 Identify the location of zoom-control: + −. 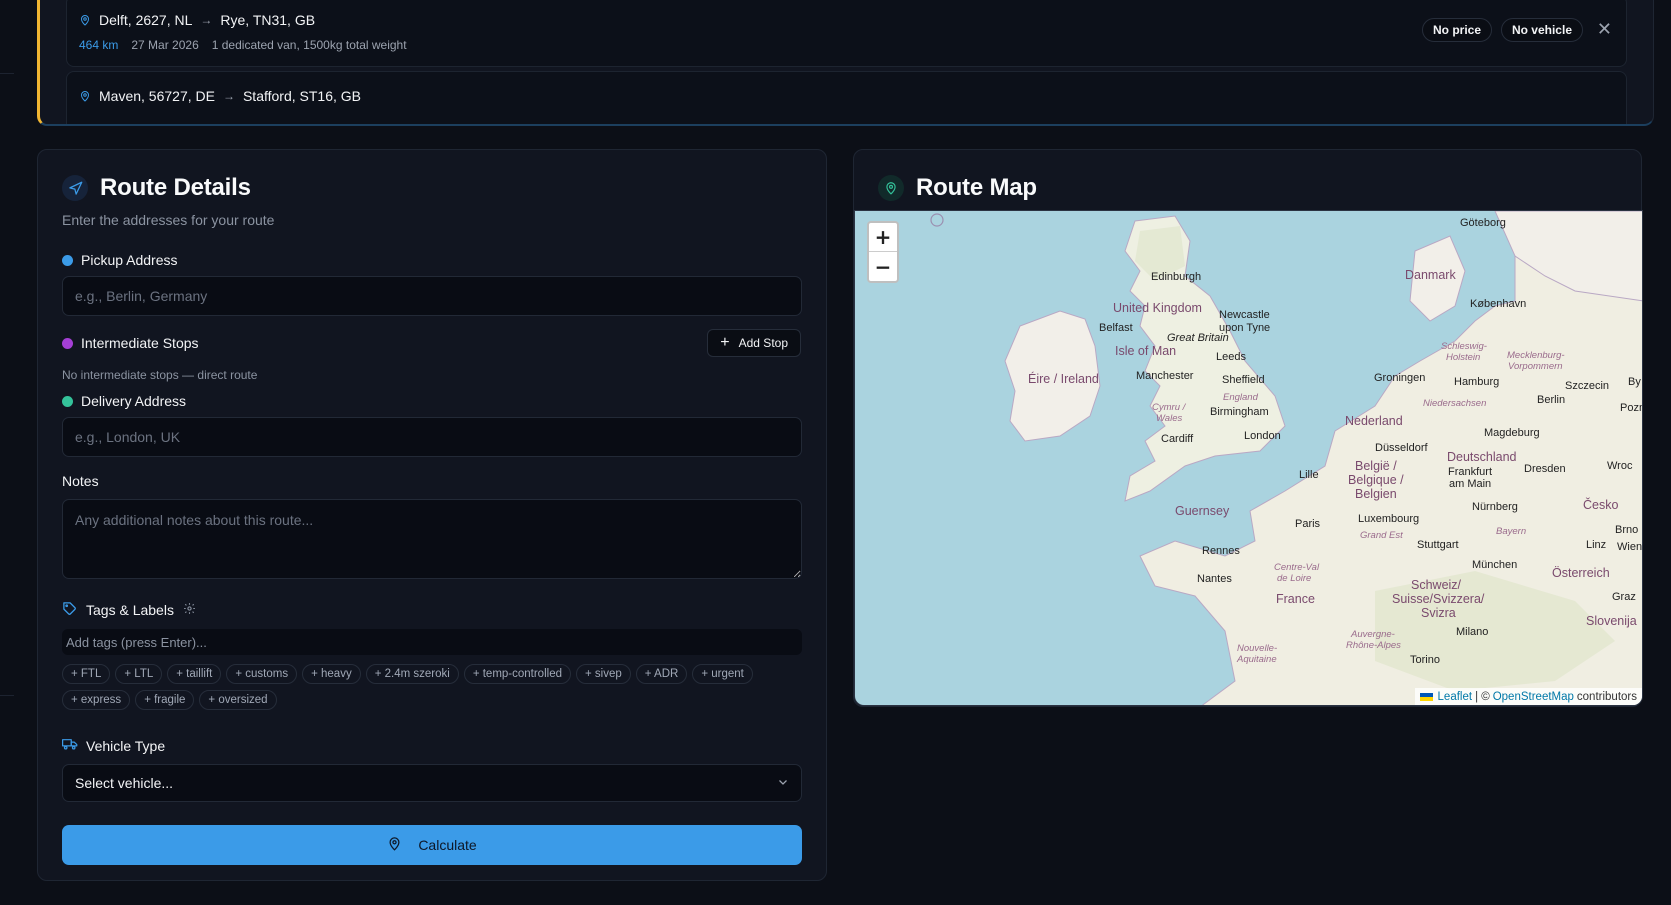
(883, 252).